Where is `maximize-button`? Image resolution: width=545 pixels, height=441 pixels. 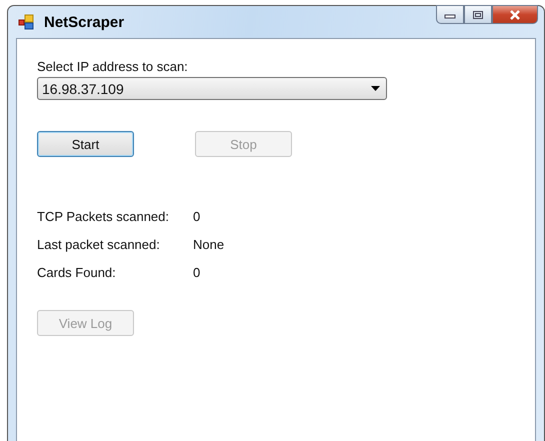 maximize-button is located at coordinates (478, 14).